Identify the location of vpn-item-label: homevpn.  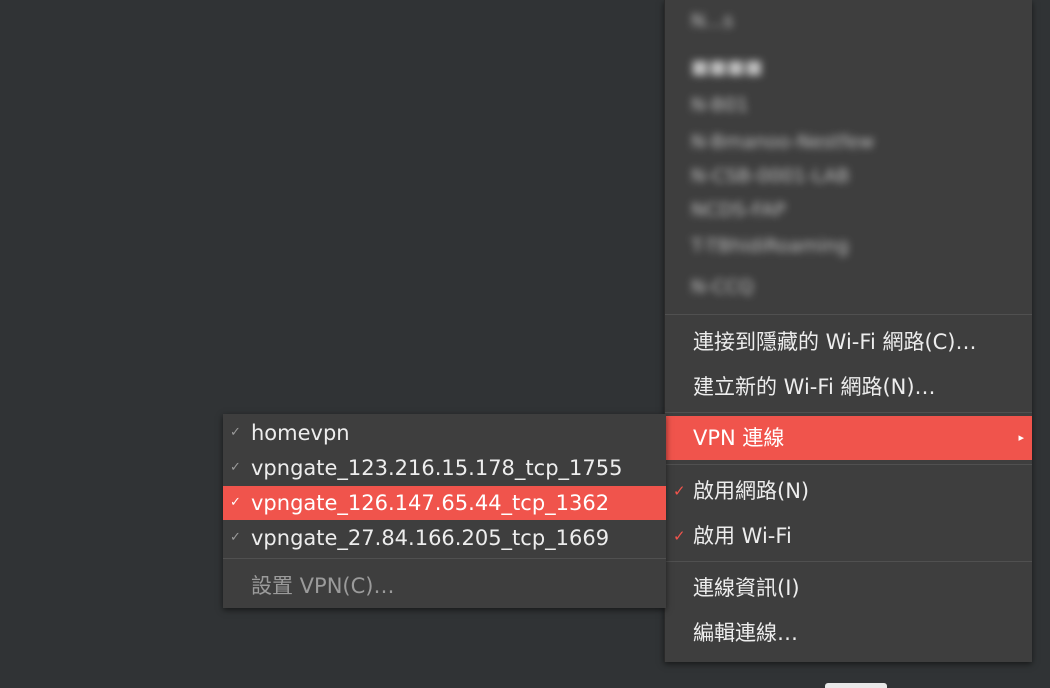
(300, 433).